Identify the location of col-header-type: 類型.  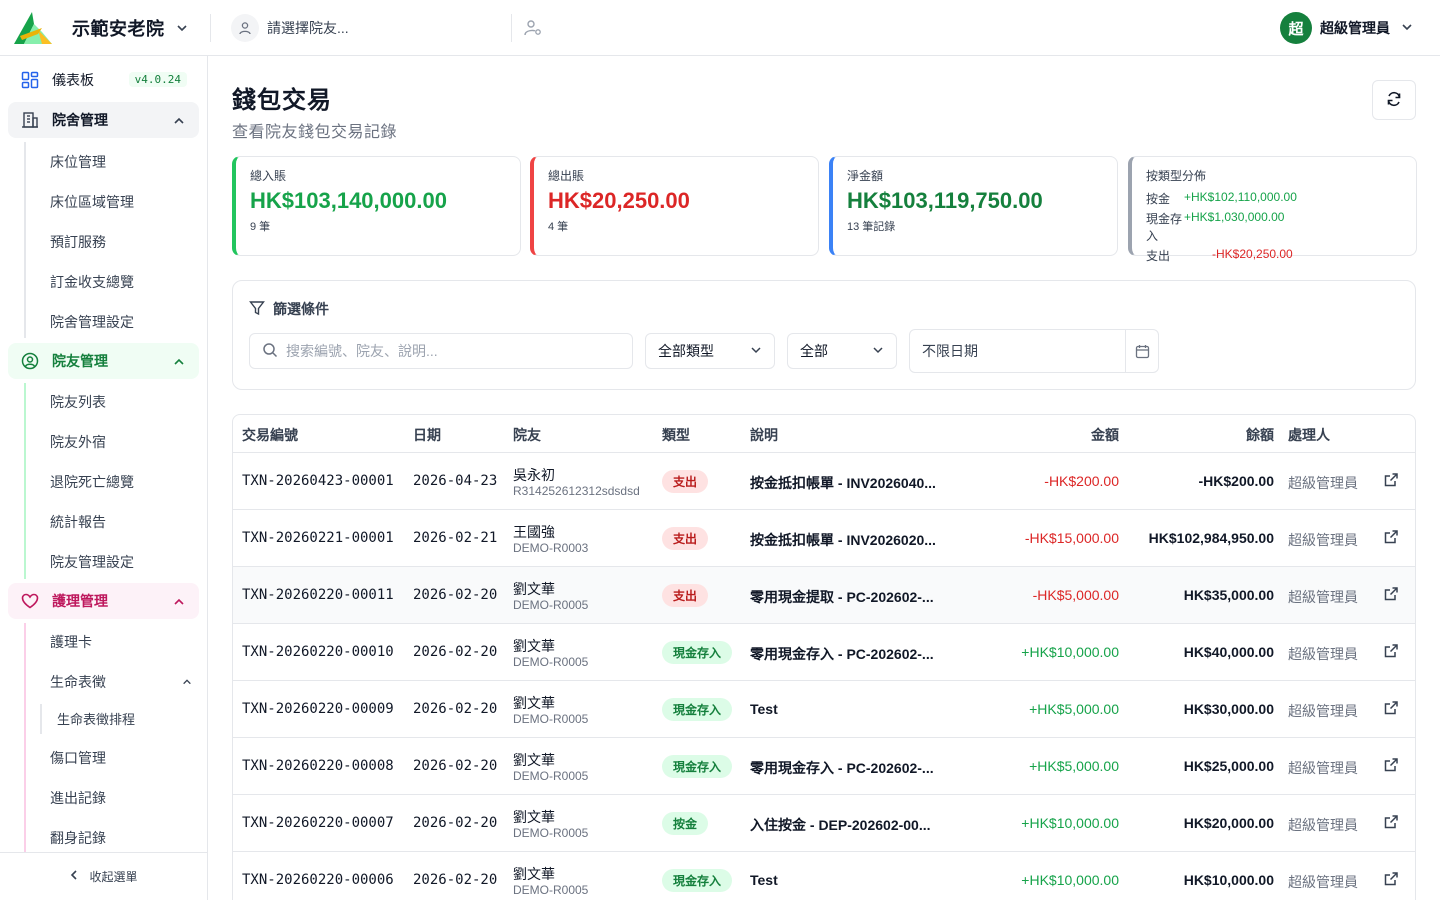
(676, 435).